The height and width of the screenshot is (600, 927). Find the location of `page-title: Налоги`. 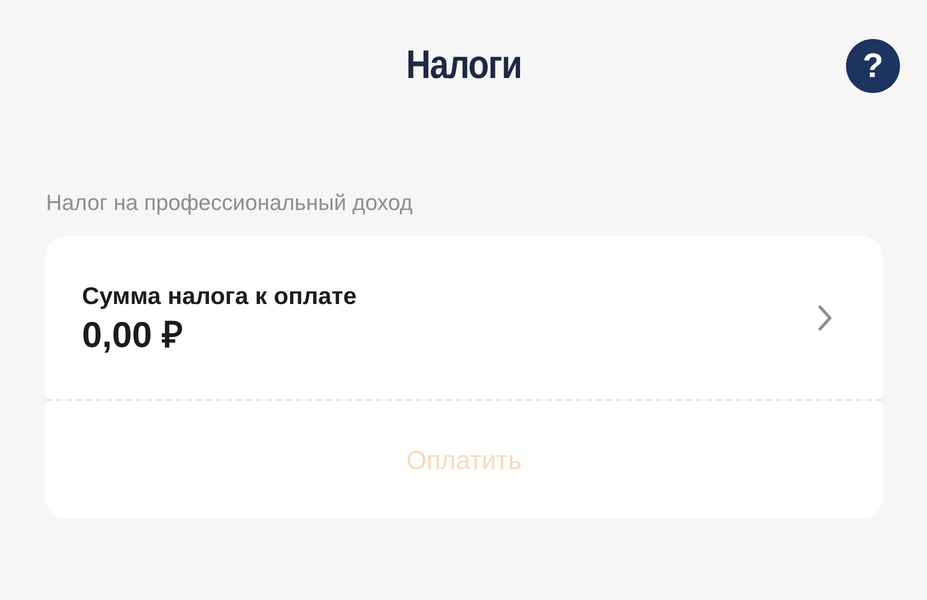

page-title: Налоги is located at coordinates (464, 65).